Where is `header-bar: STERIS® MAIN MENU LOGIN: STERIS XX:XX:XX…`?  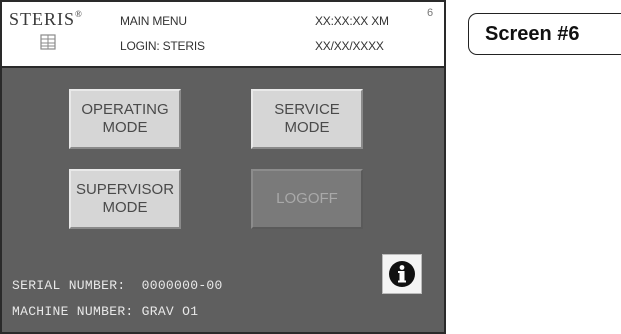 header-bar: STERIS® MAIN MENU LOGIN: STERIS XX:XX:XX… is located at coordinates (223, 35).